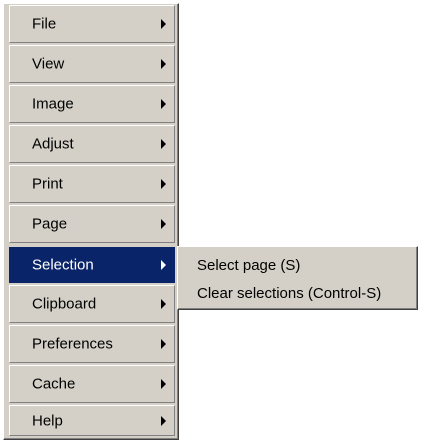 This screenshot has width=422, height=441. Describe the element at coordinates (92, 184) in the screenshot. I see `menu-item-print: Print` at that location.